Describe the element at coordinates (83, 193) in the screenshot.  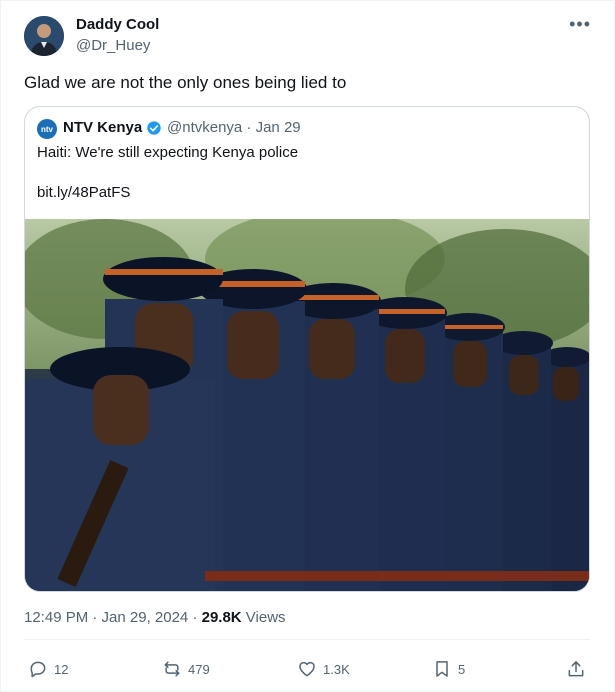
I see `quoted-link: bit.ly/48PatFS` at that location.